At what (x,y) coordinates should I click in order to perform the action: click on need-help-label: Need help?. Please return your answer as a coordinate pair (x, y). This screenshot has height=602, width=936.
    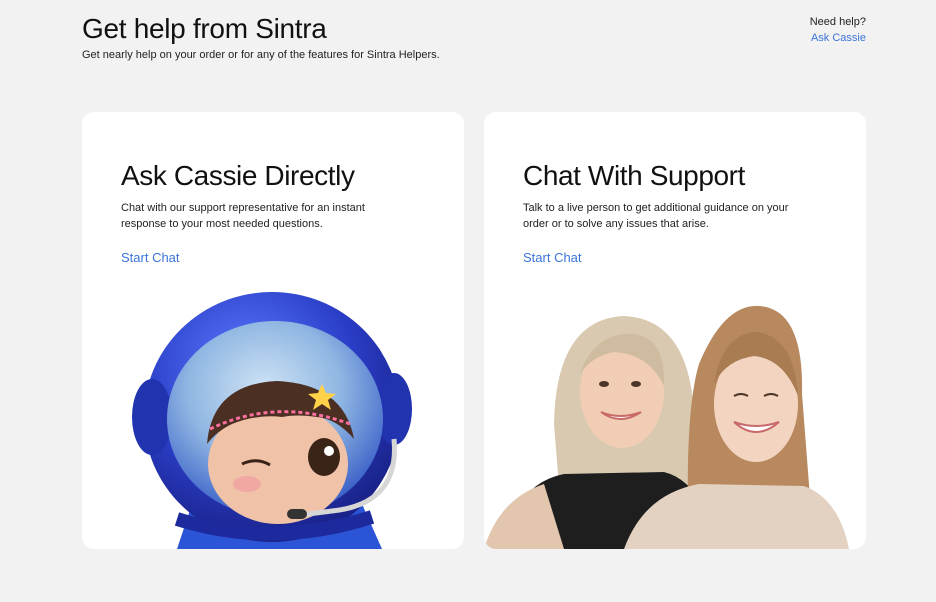
    Looking at the image, I should click on (837, 22).